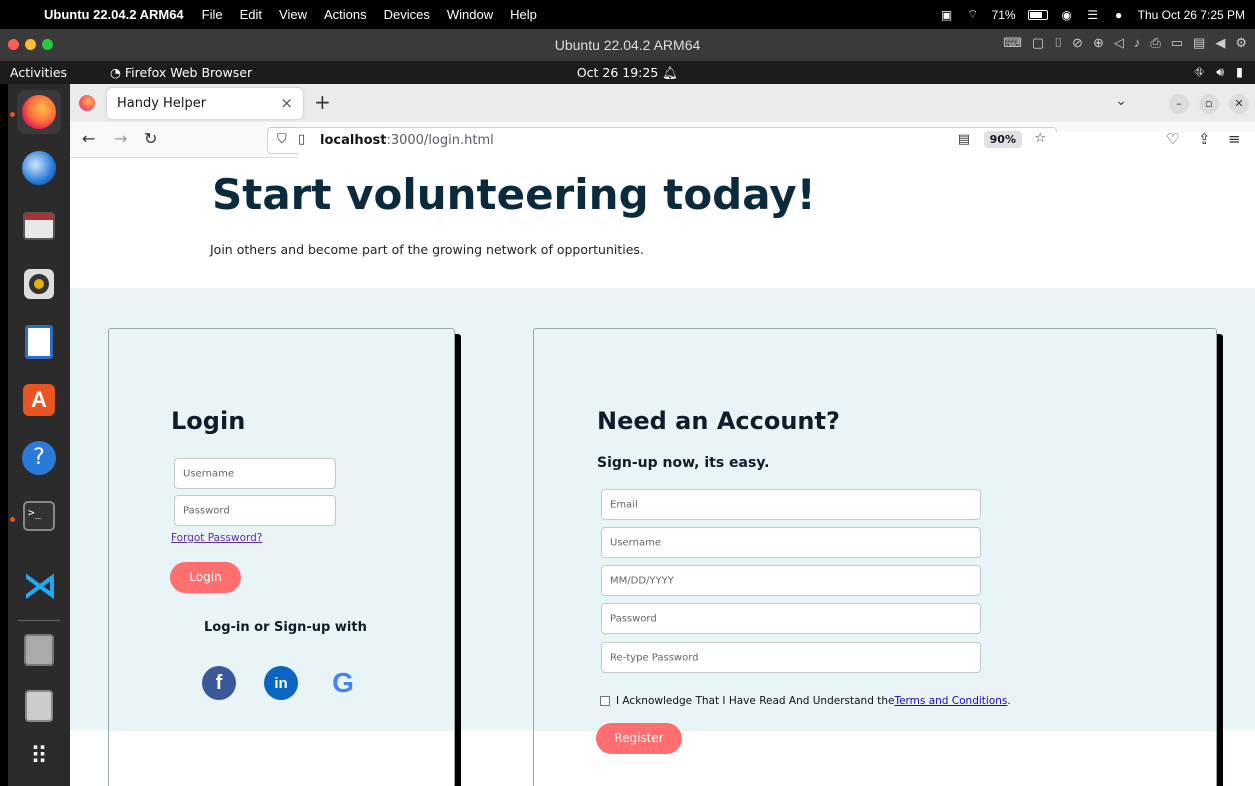 The image size is (1255, 786). Describe the element at coordinates (1155, 43) in the screenshot. I see `printer-icon: ⎙` at that location.